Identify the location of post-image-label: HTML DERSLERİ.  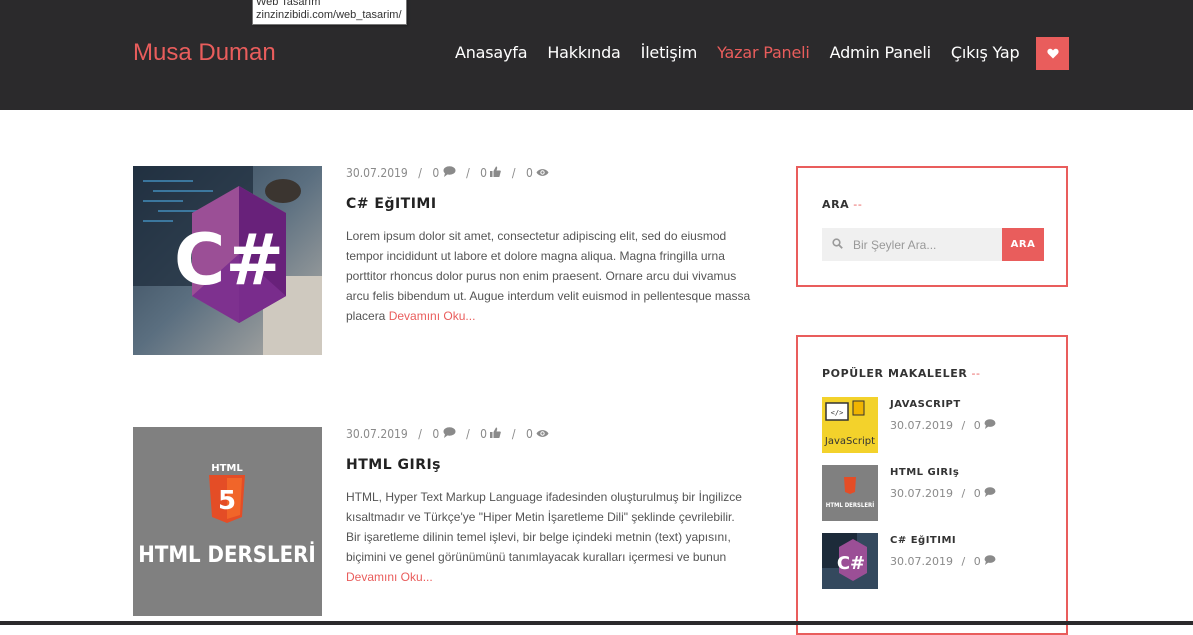
(226, 555).